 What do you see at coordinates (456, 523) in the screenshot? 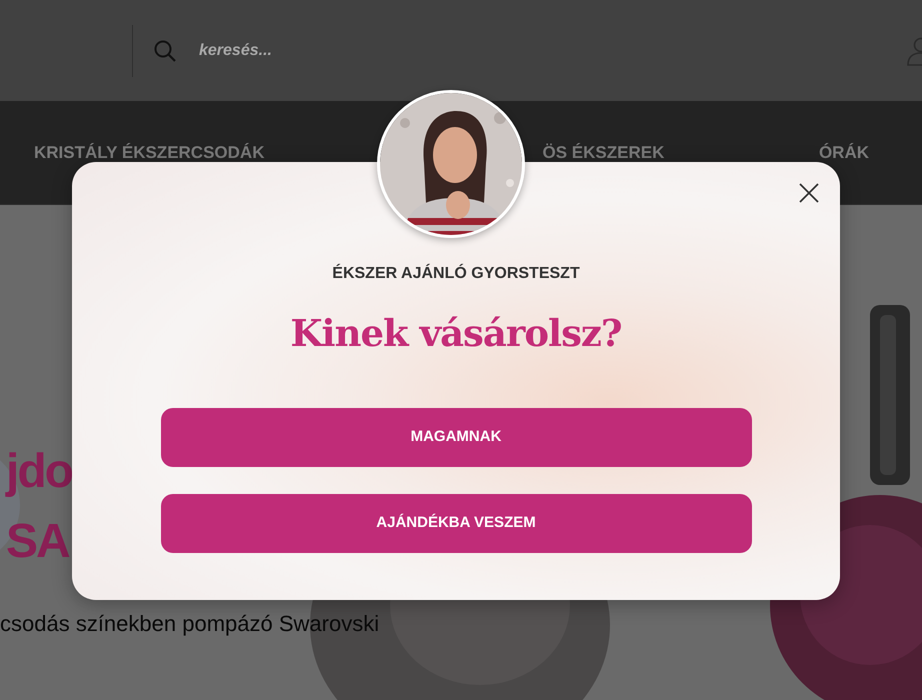
I see `option-button: AJÁNDÉKBA VESZEM` at bounding box center [456, 523].